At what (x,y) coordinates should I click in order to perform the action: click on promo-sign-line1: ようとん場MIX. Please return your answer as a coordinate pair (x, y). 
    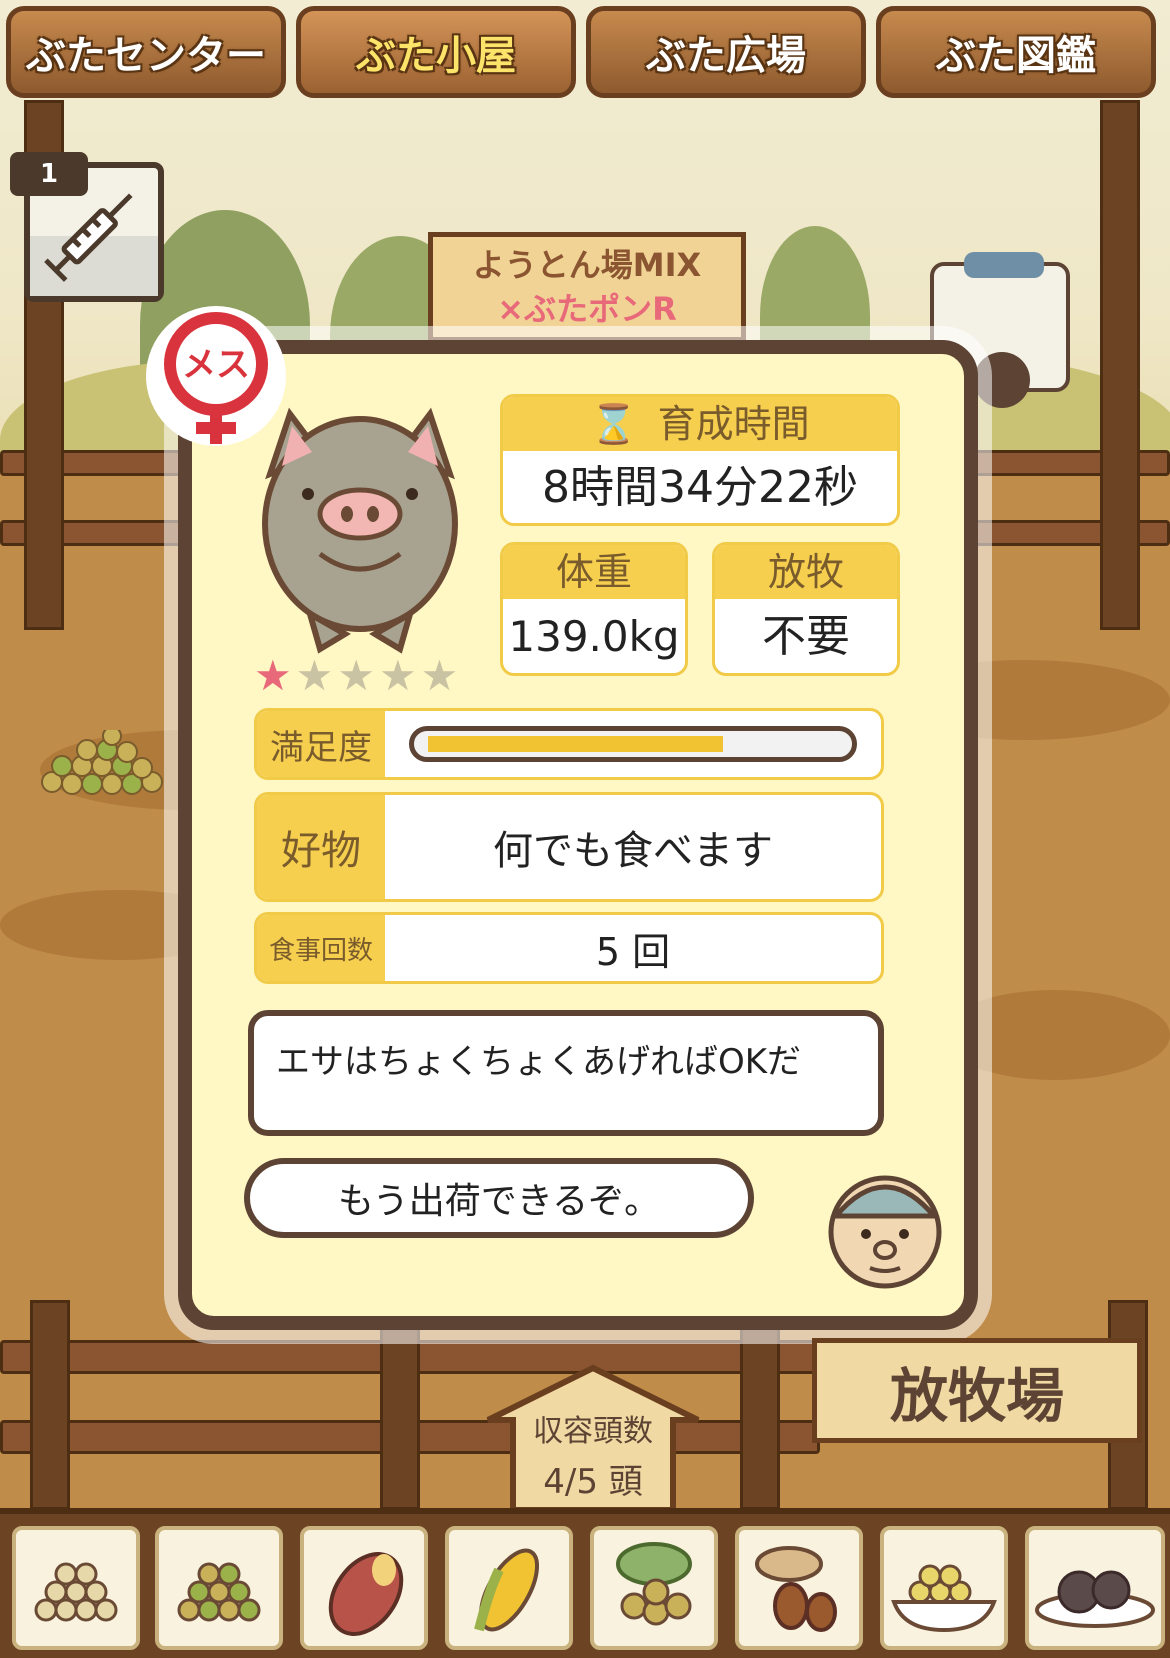
    Looking at the image, I should click on (587, 265).